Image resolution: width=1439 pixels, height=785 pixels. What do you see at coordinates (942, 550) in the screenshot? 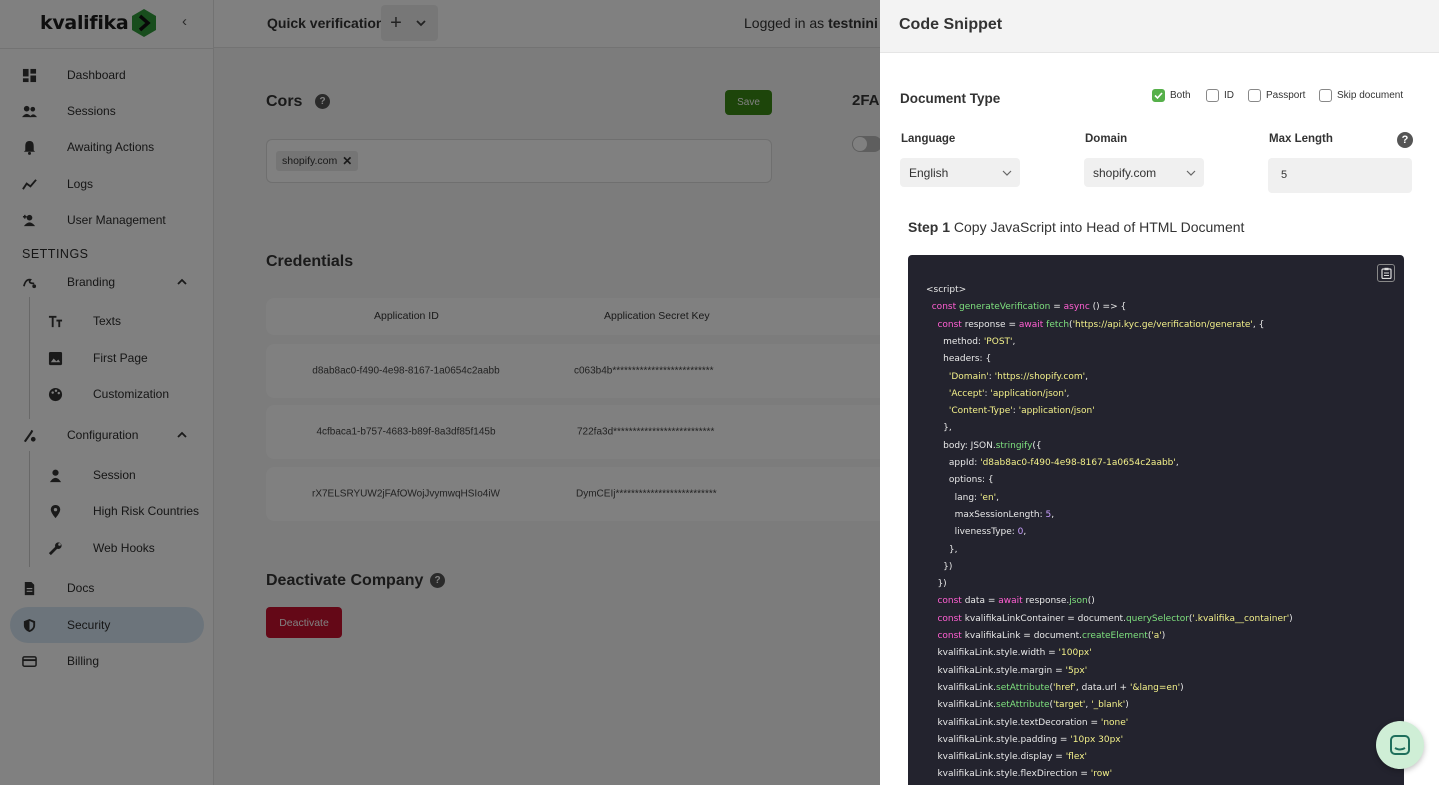
I see `code-line: },` at bounding box center [942, 550].